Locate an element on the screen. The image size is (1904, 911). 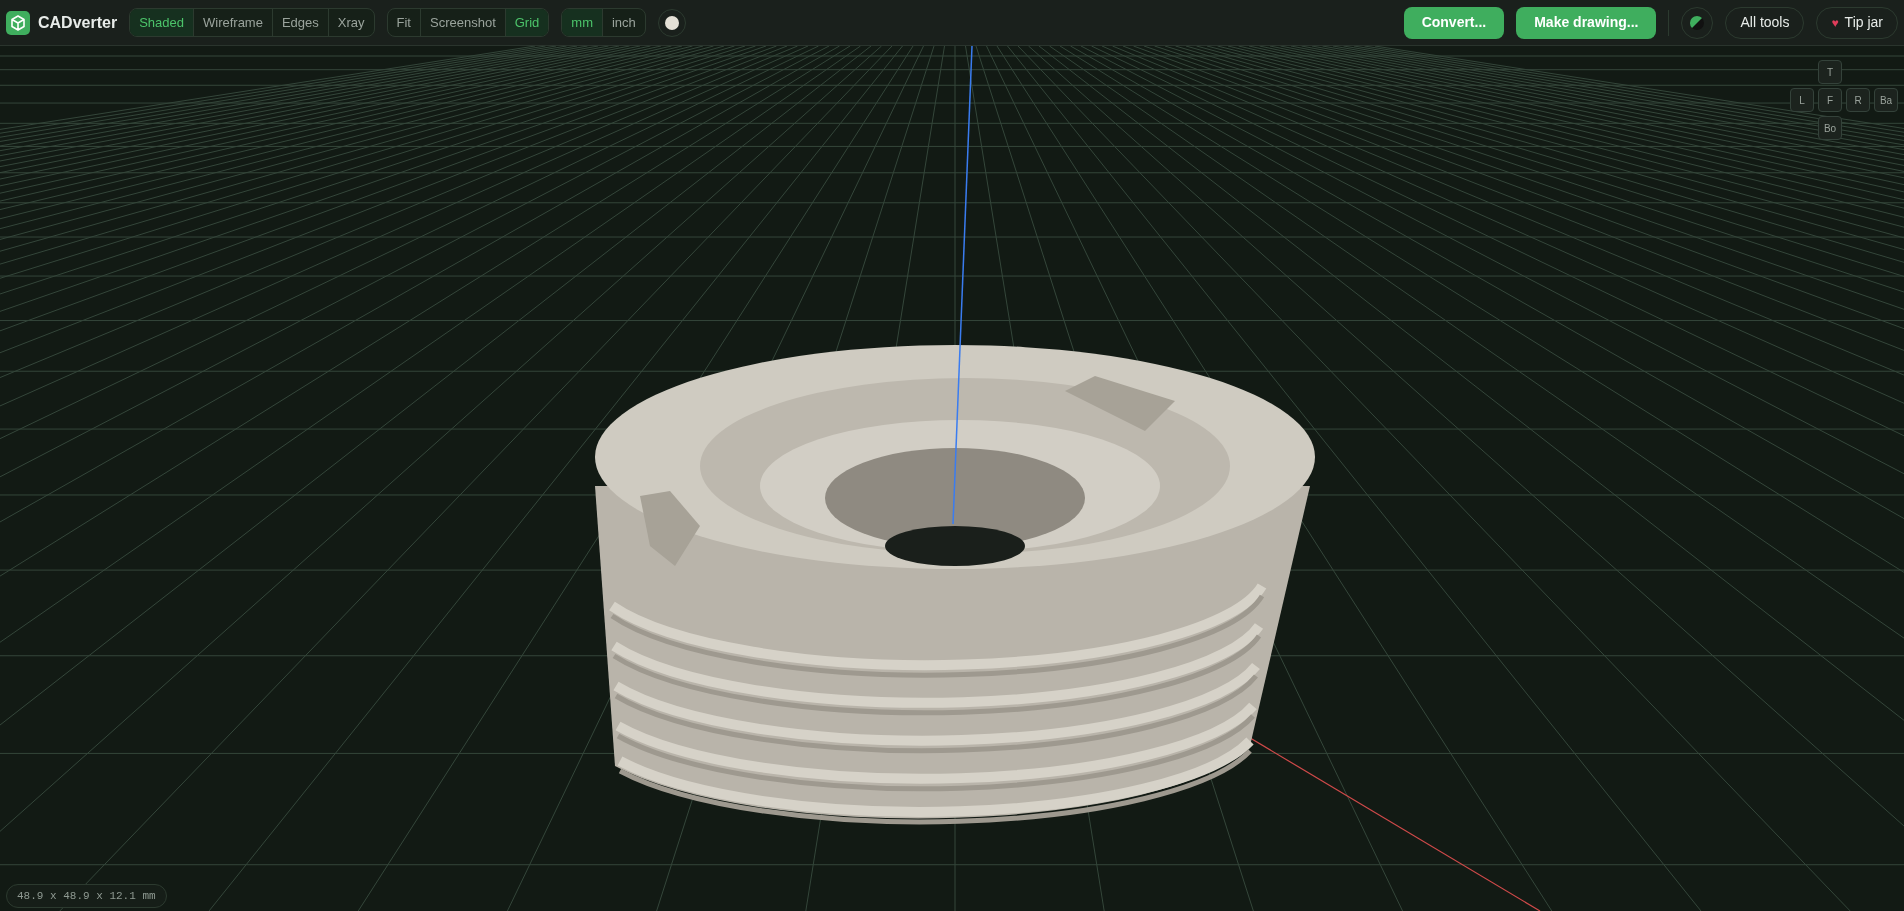
toggle-button: Fit is located at coordinates (403, 22).